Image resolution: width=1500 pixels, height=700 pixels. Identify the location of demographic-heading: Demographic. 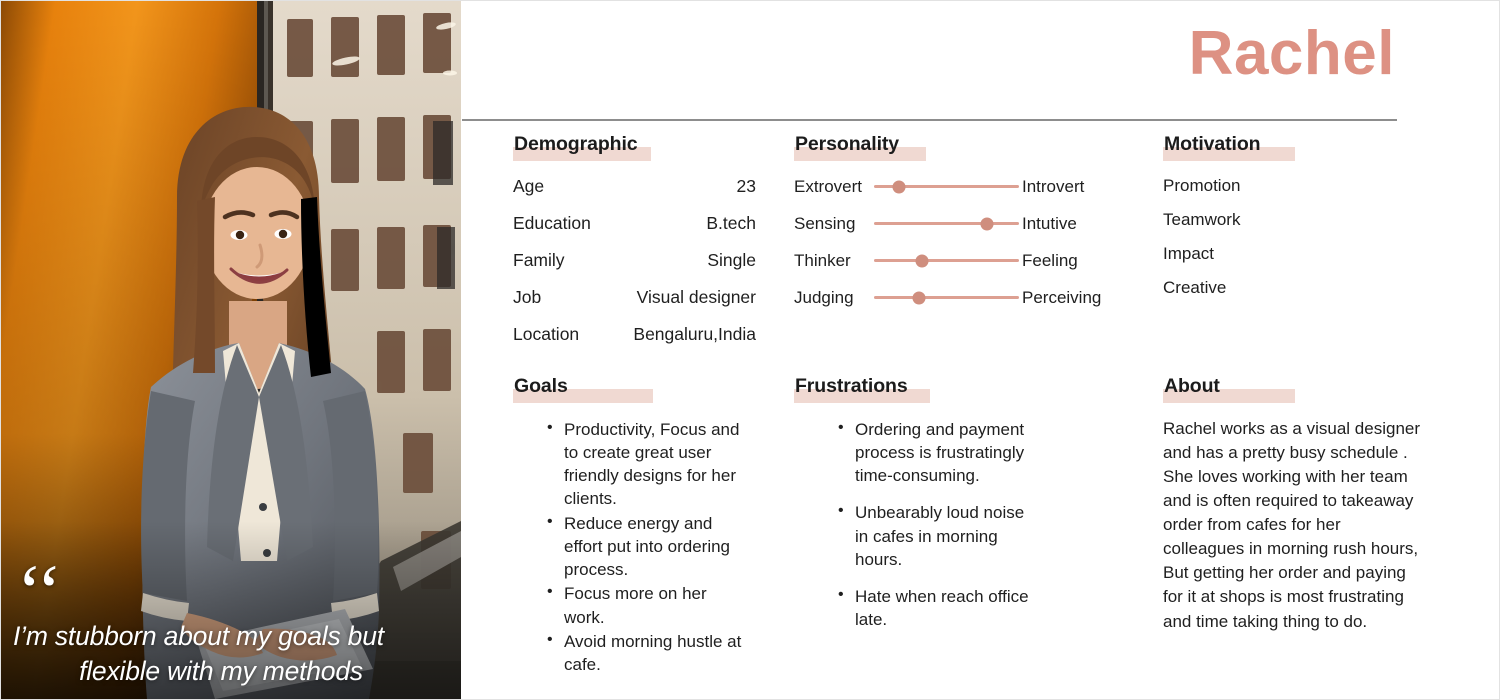
(582, 147).